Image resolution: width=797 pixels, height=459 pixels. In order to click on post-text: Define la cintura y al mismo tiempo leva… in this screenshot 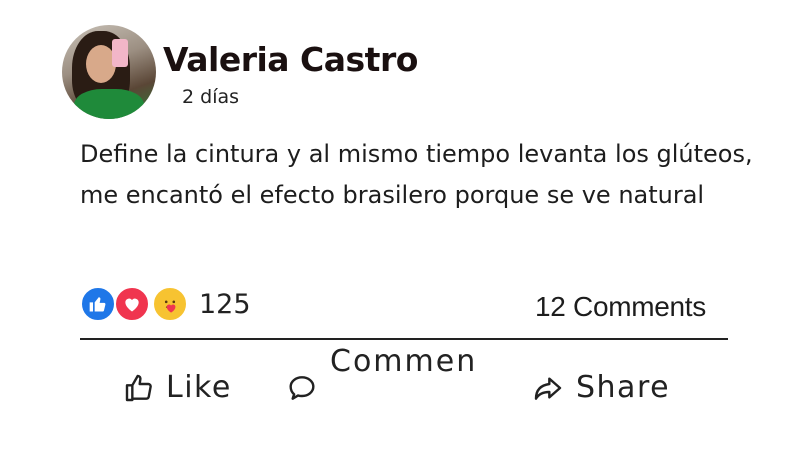, I will do `click(416, 174)`.